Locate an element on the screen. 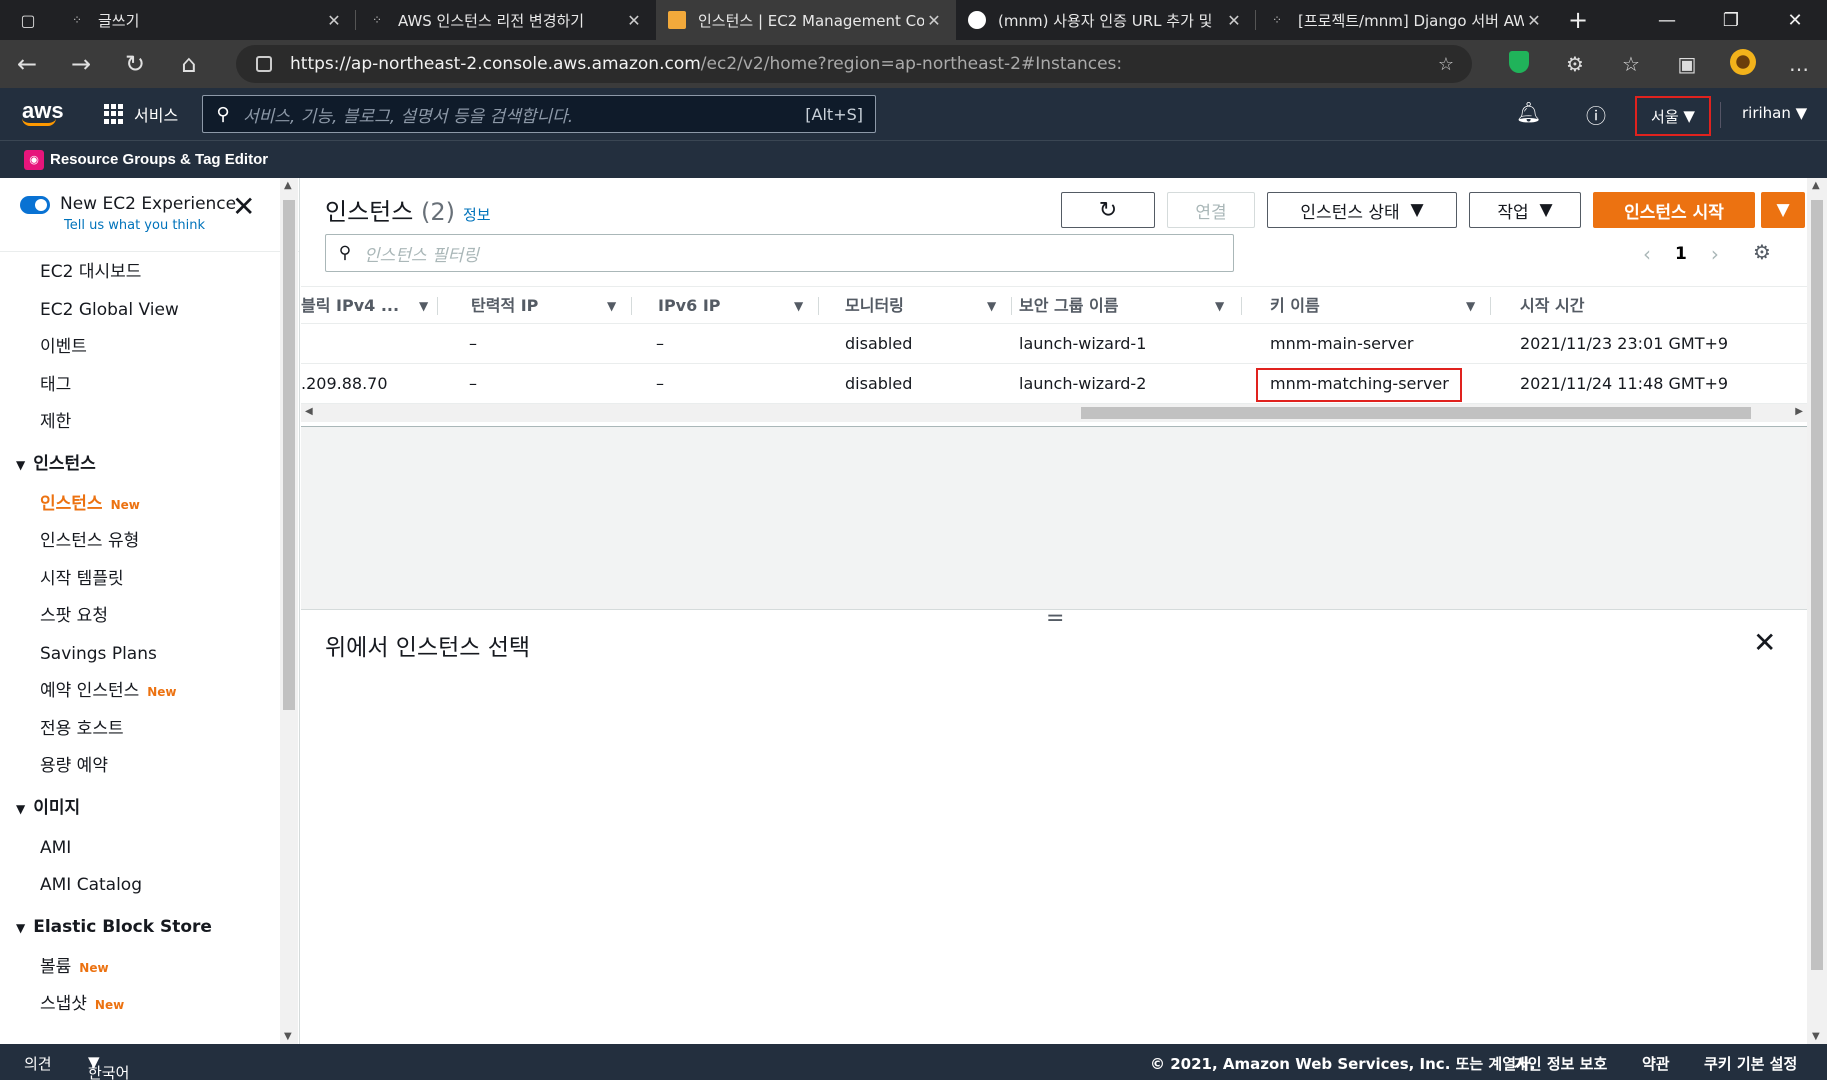  column-header: 탄력적 IP ▼ is located at coordinates (561, 306).